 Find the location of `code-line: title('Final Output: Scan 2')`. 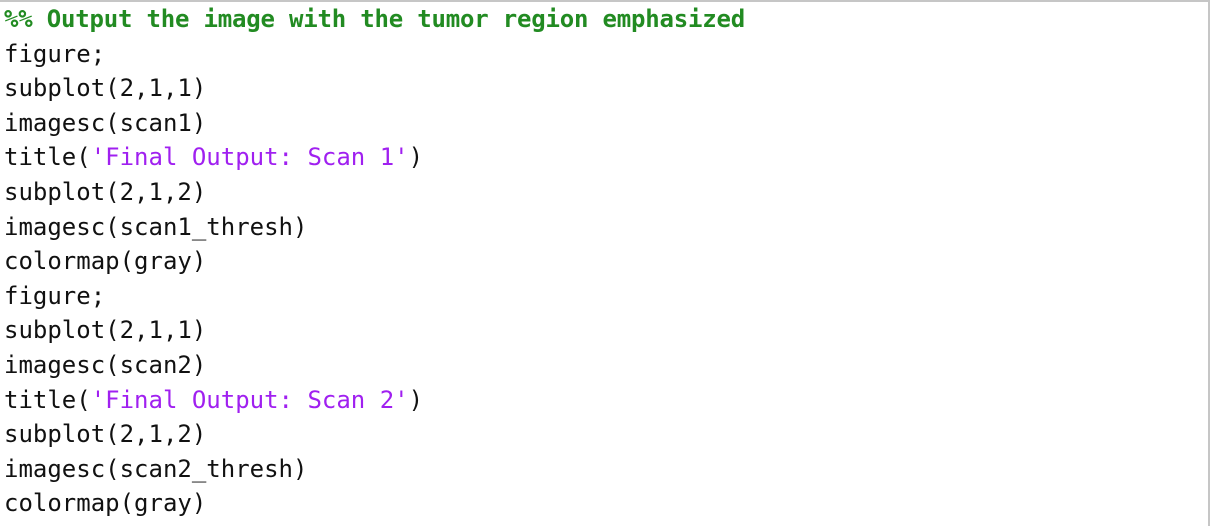

code-line: title('Final Output: Scan 2') is located at coordinates (606, 400).